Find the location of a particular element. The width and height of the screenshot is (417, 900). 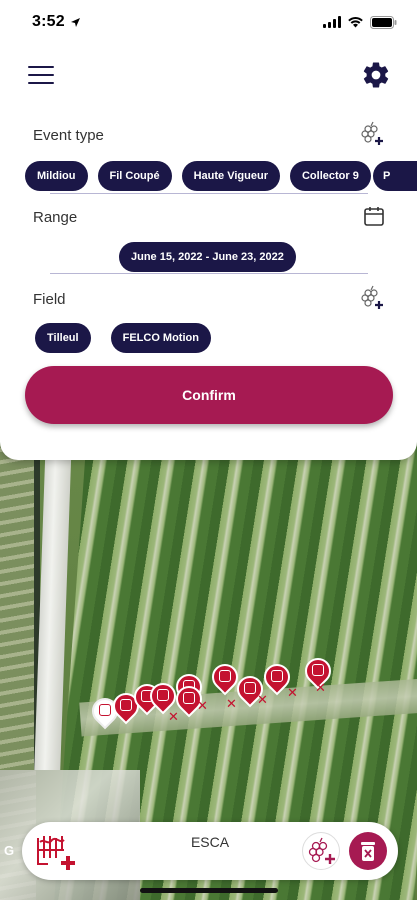

calendar-icon is located at coordinates (374, 216).